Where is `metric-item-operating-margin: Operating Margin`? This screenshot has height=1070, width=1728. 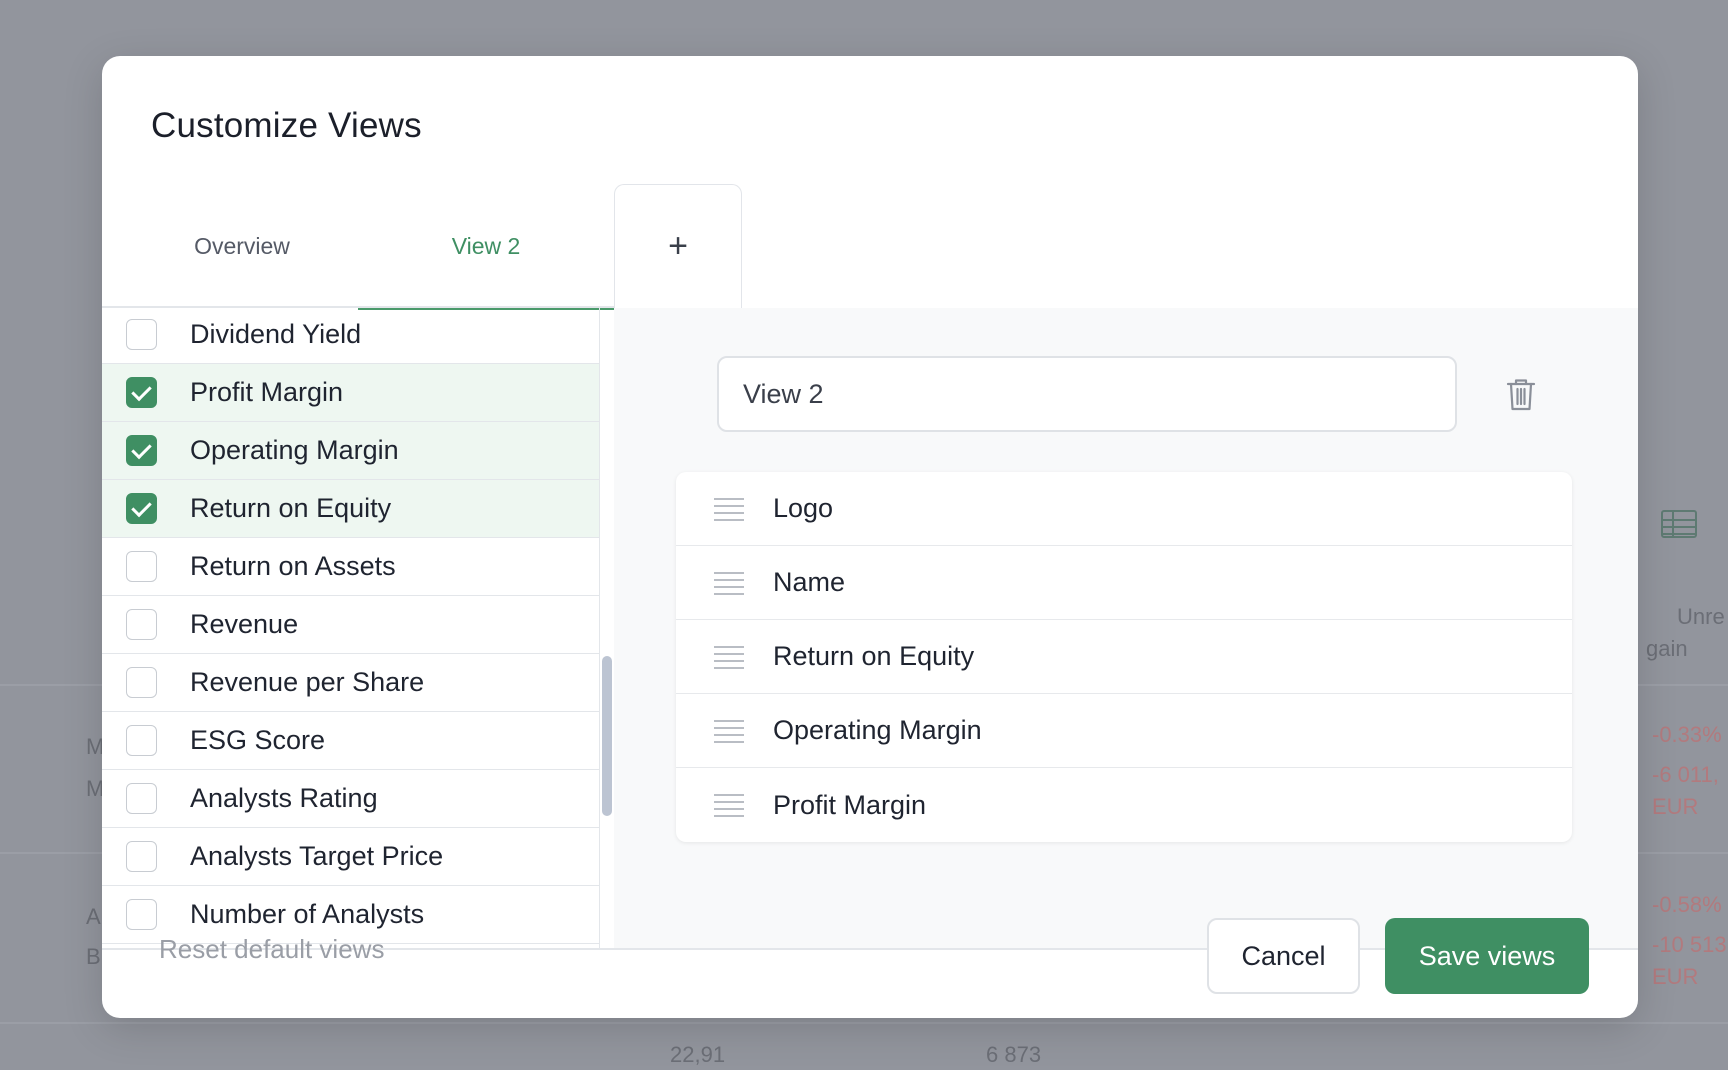 metric-item-operating-margin: Operating Margin is located at coordinates (350, 451).